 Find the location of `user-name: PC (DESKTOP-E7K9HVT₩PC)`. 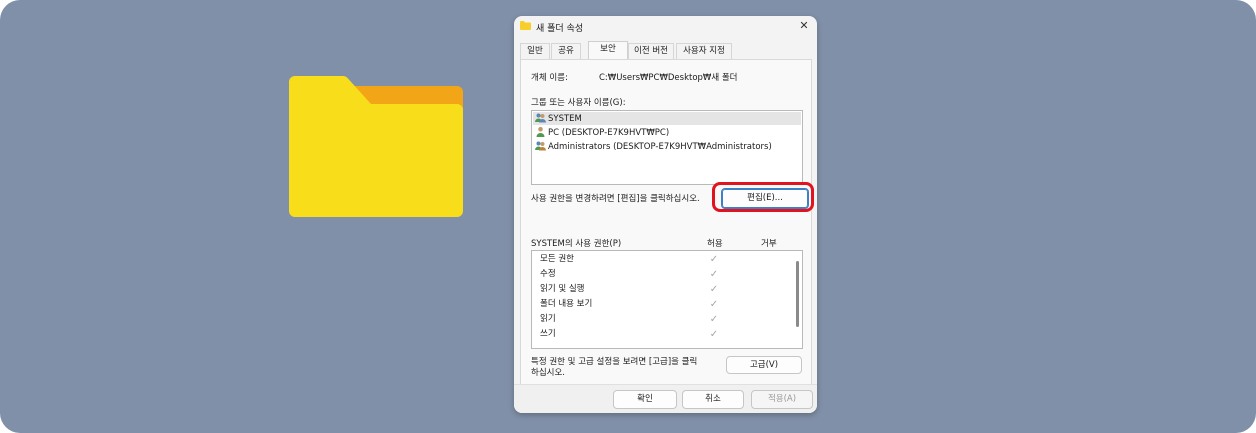

user-name: PC (DESKTOP-E7K9HVT₩PC) is located at coordinates (609, 133).